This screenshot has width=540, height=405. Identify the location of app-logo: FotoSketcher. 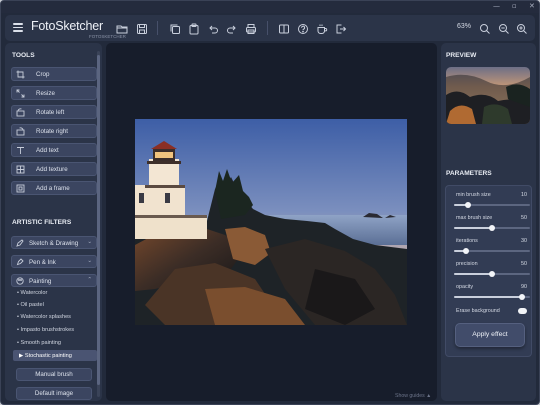
(67, 26).